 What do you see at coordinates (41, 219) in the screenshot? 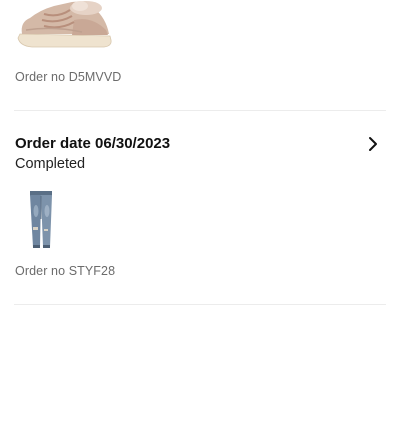
I see `jeans-product-image` at bounding box center [41, 219].